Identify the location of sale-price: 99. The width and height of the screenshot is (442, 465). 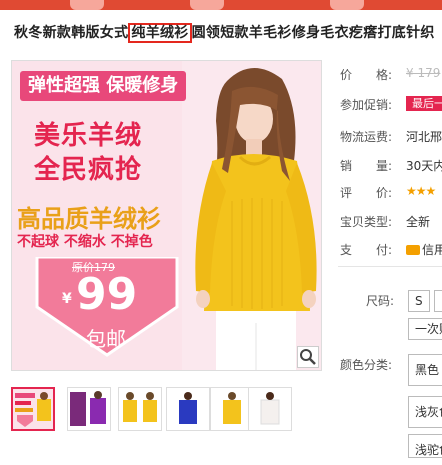
(107, 294).